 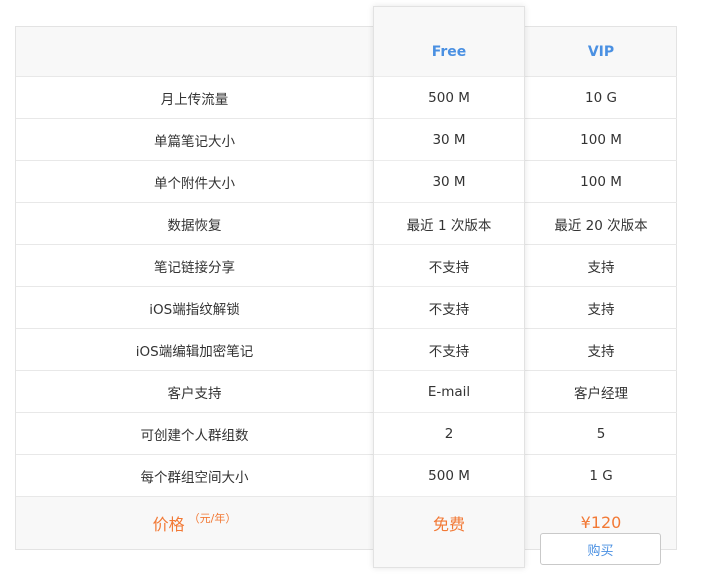 What do you see at coordinates (449, 392) in the screenshot?
I see `free-value: E-mail` at bounding box center [449, 392].